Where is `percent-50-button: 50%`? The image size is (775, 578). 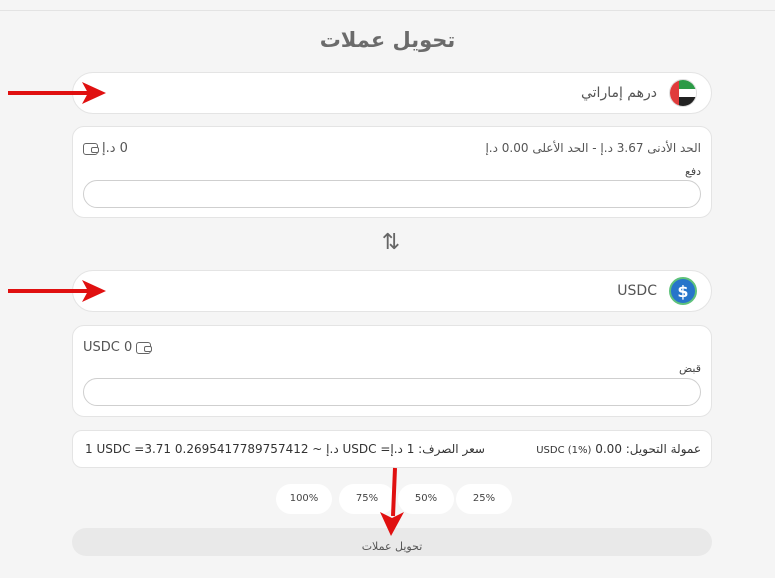
percent-50-button: 50% is located at coordinates (426, 499).